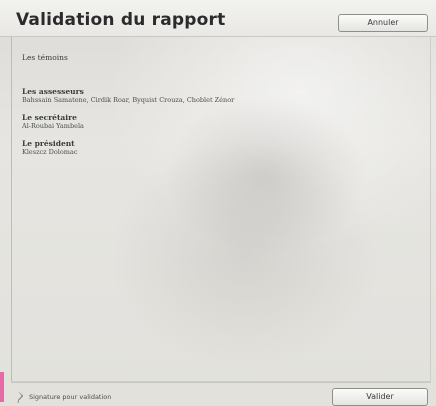 The image size is (436, 406). What do you see at coordinates (50, 152) in the screenshot?
I see `president-value: Kleszcz Dolomac` at bounding box center [50, 152].